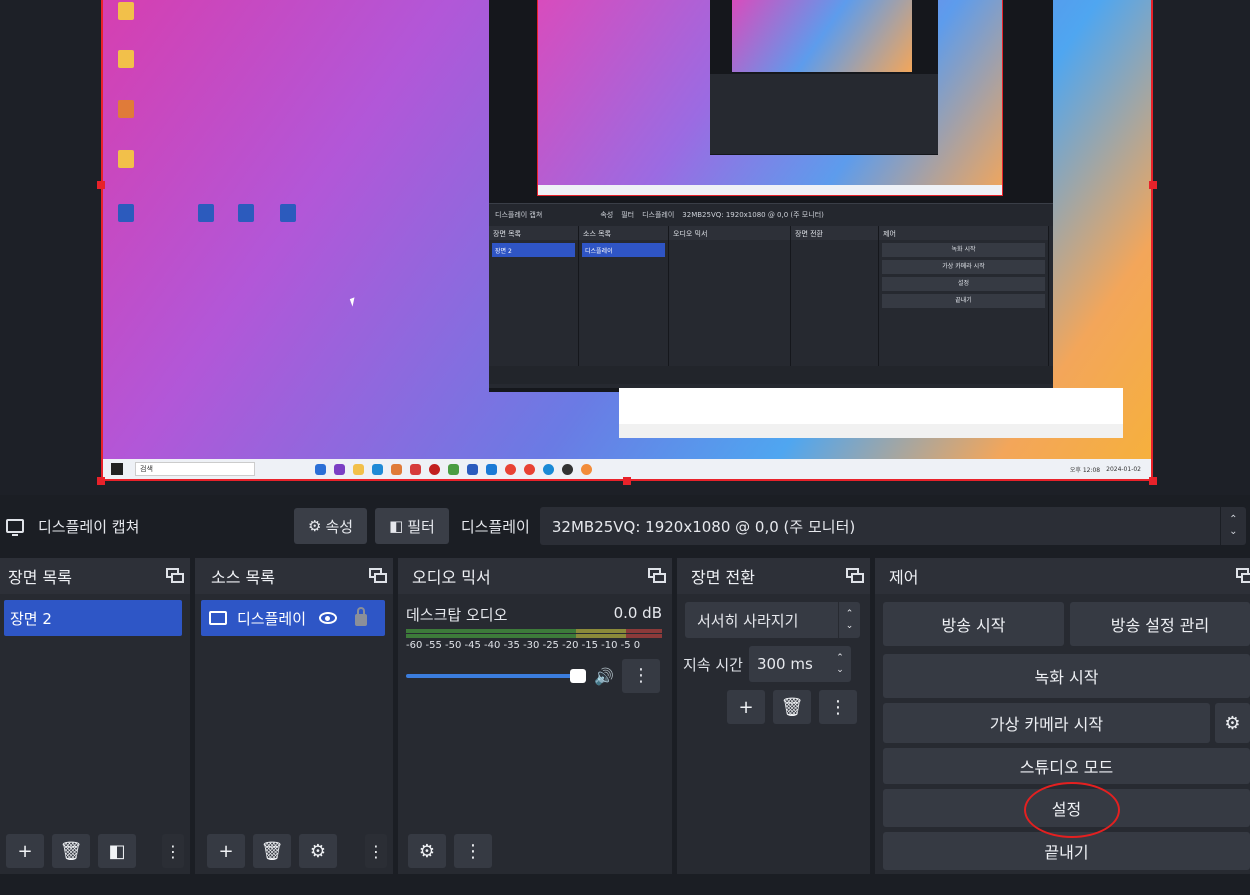  What do you see at coordinates (624, 296) in the screenshot?
I see `nested-sources: 소스 목록 디스플레이` at bounding box center [624, 296].